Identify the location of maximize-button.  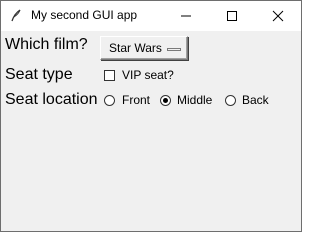
(232, 16).